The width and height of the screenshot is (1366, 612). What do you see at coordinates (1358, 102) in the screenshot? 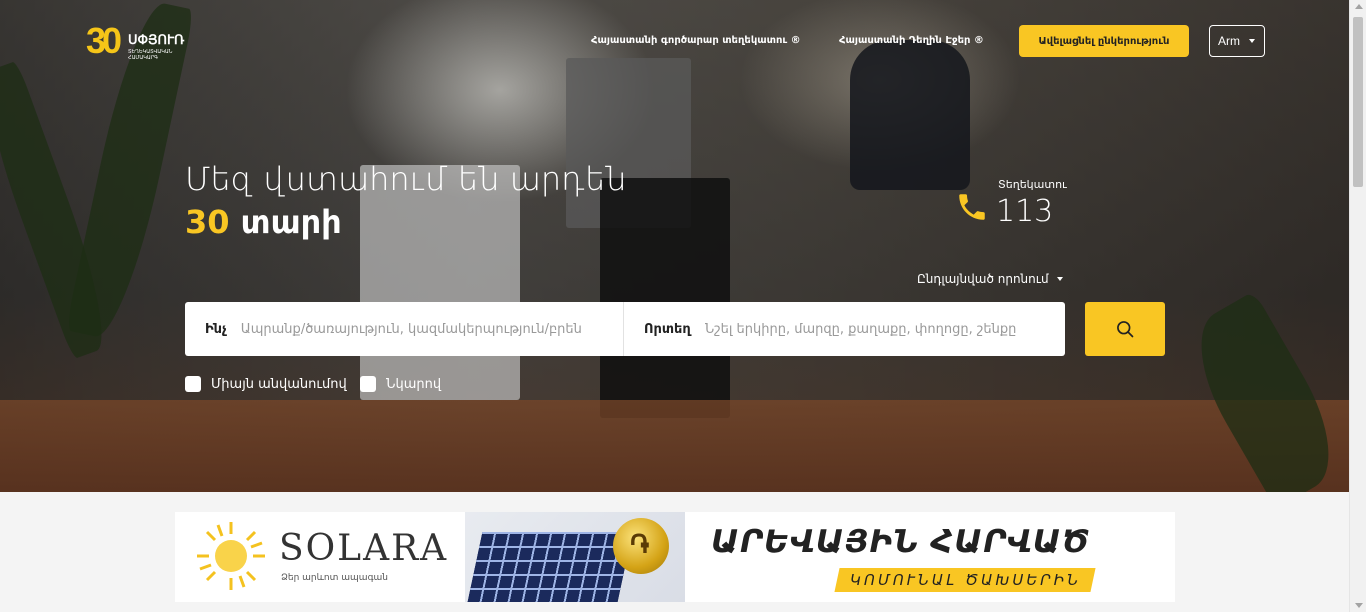
I see `scroll-thumb` at bounding box center [1358, 102].